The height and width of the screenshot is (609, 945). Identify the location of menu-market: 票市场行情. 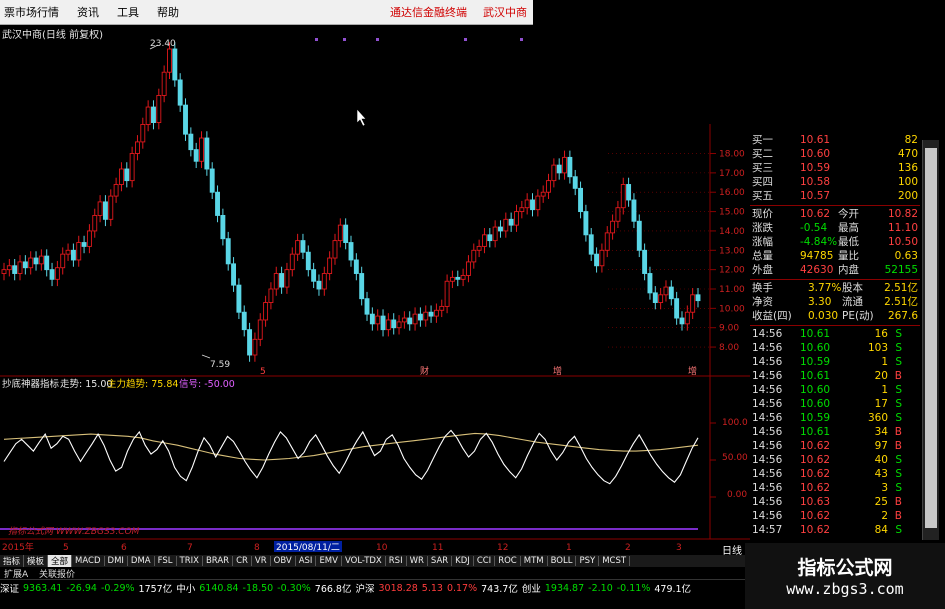
(31, 12).